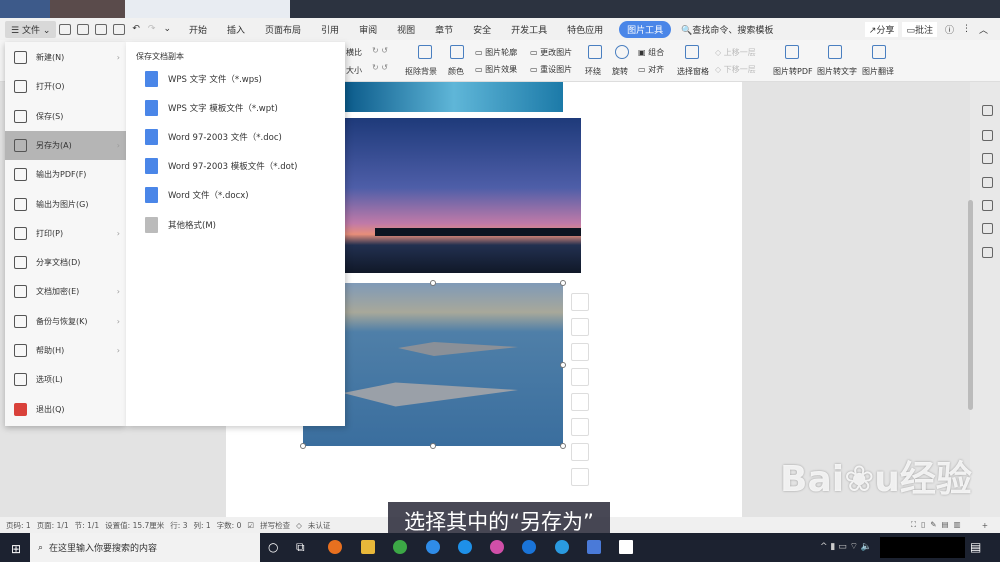 This screenshot has height=562, width=1000. Describe the element at coordinates (585, 29) in the screenshot. I see `tab-features: 特色应用` at that location.